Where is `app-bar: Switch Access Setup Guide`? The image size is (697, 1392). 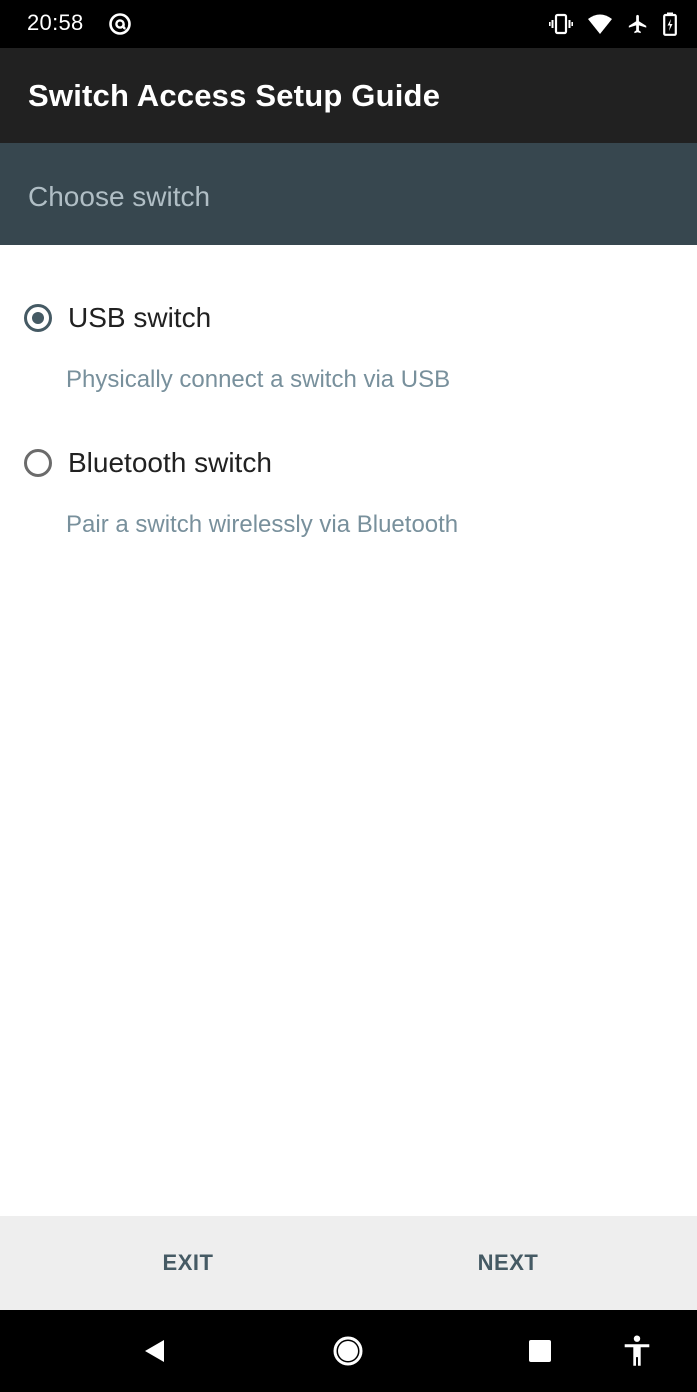 app-bar: Switch Access Setup Guide is located at coordinates (348, 95).